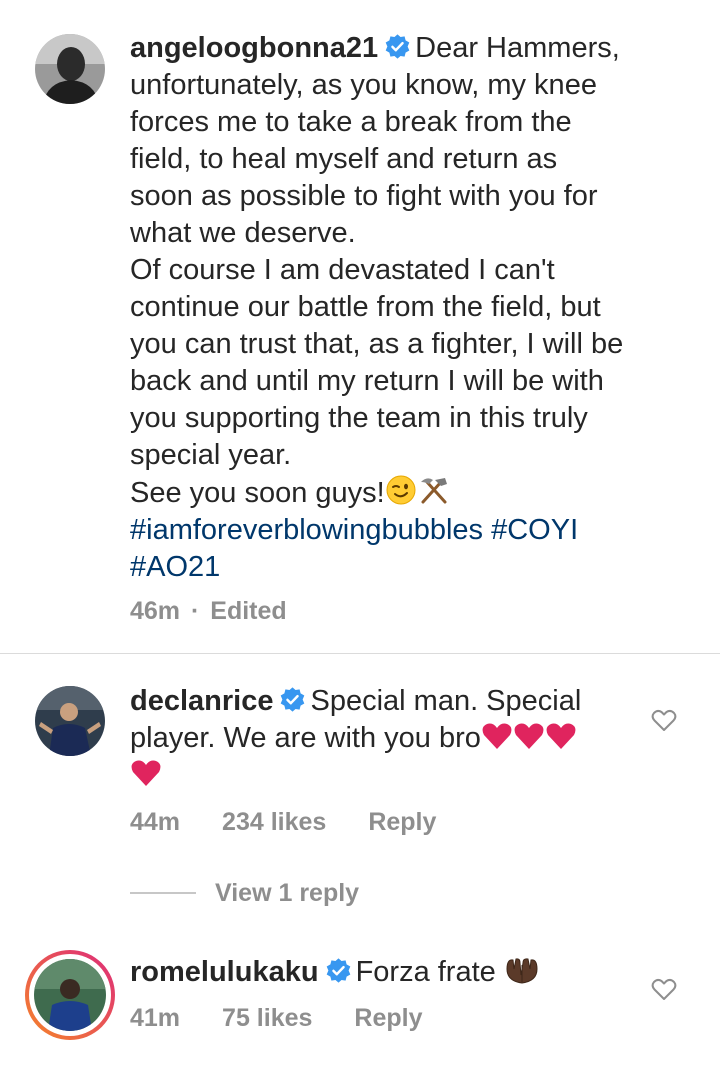 The height and width of the screenshot is (1068, 720). What do you see at coordinates (425, 972) in the screenshot?
I see `comment-text-first-line: Forza frate` at bounding box center [425, 972].